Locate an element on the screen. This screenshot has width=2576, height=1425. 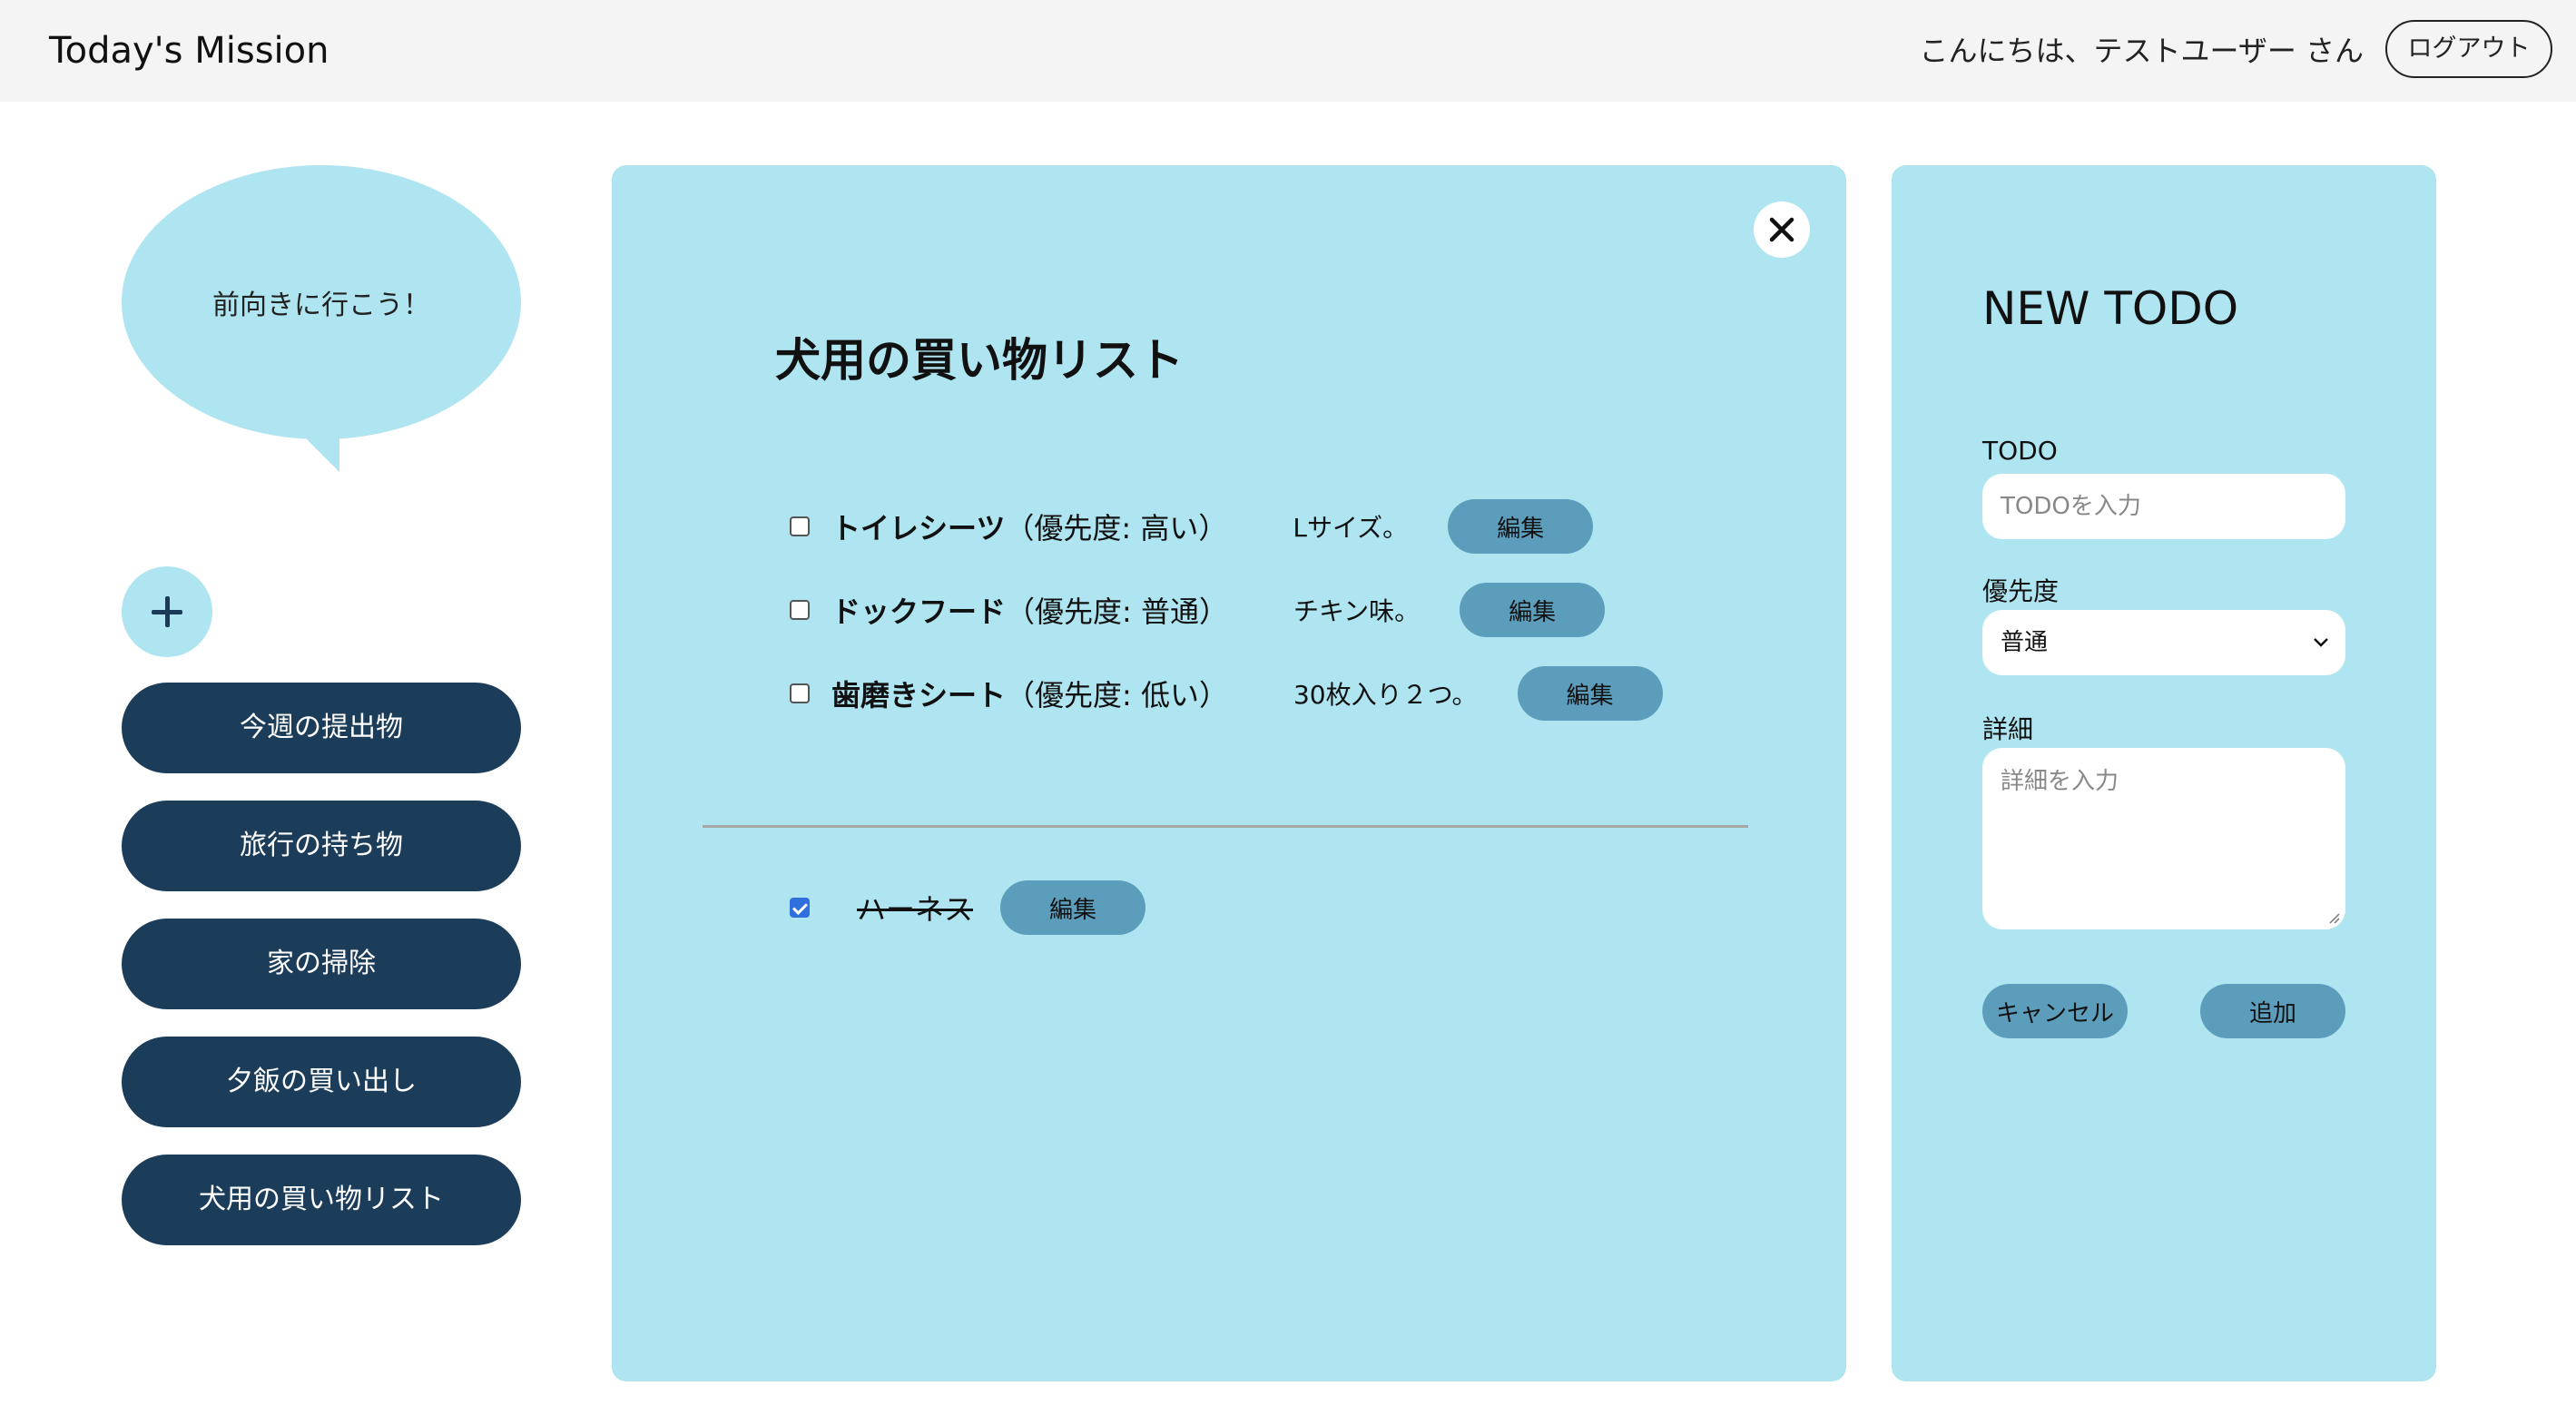
list-title: 犬用の買い物リスト is located at coordinates (979, 360).